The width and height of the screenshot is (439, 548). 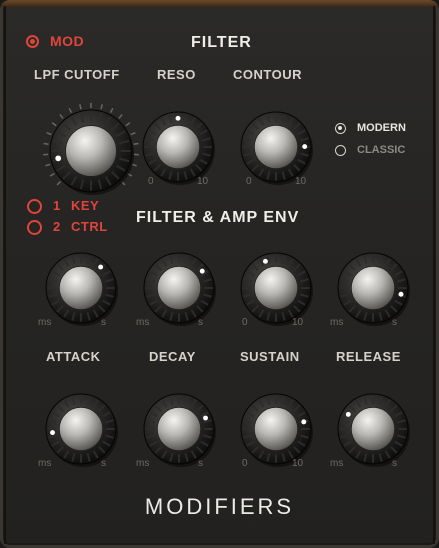 What do you see at coordinates (394, 322) in the screenshot?
I see `release1-max: s` at bounding box center [394, 322].